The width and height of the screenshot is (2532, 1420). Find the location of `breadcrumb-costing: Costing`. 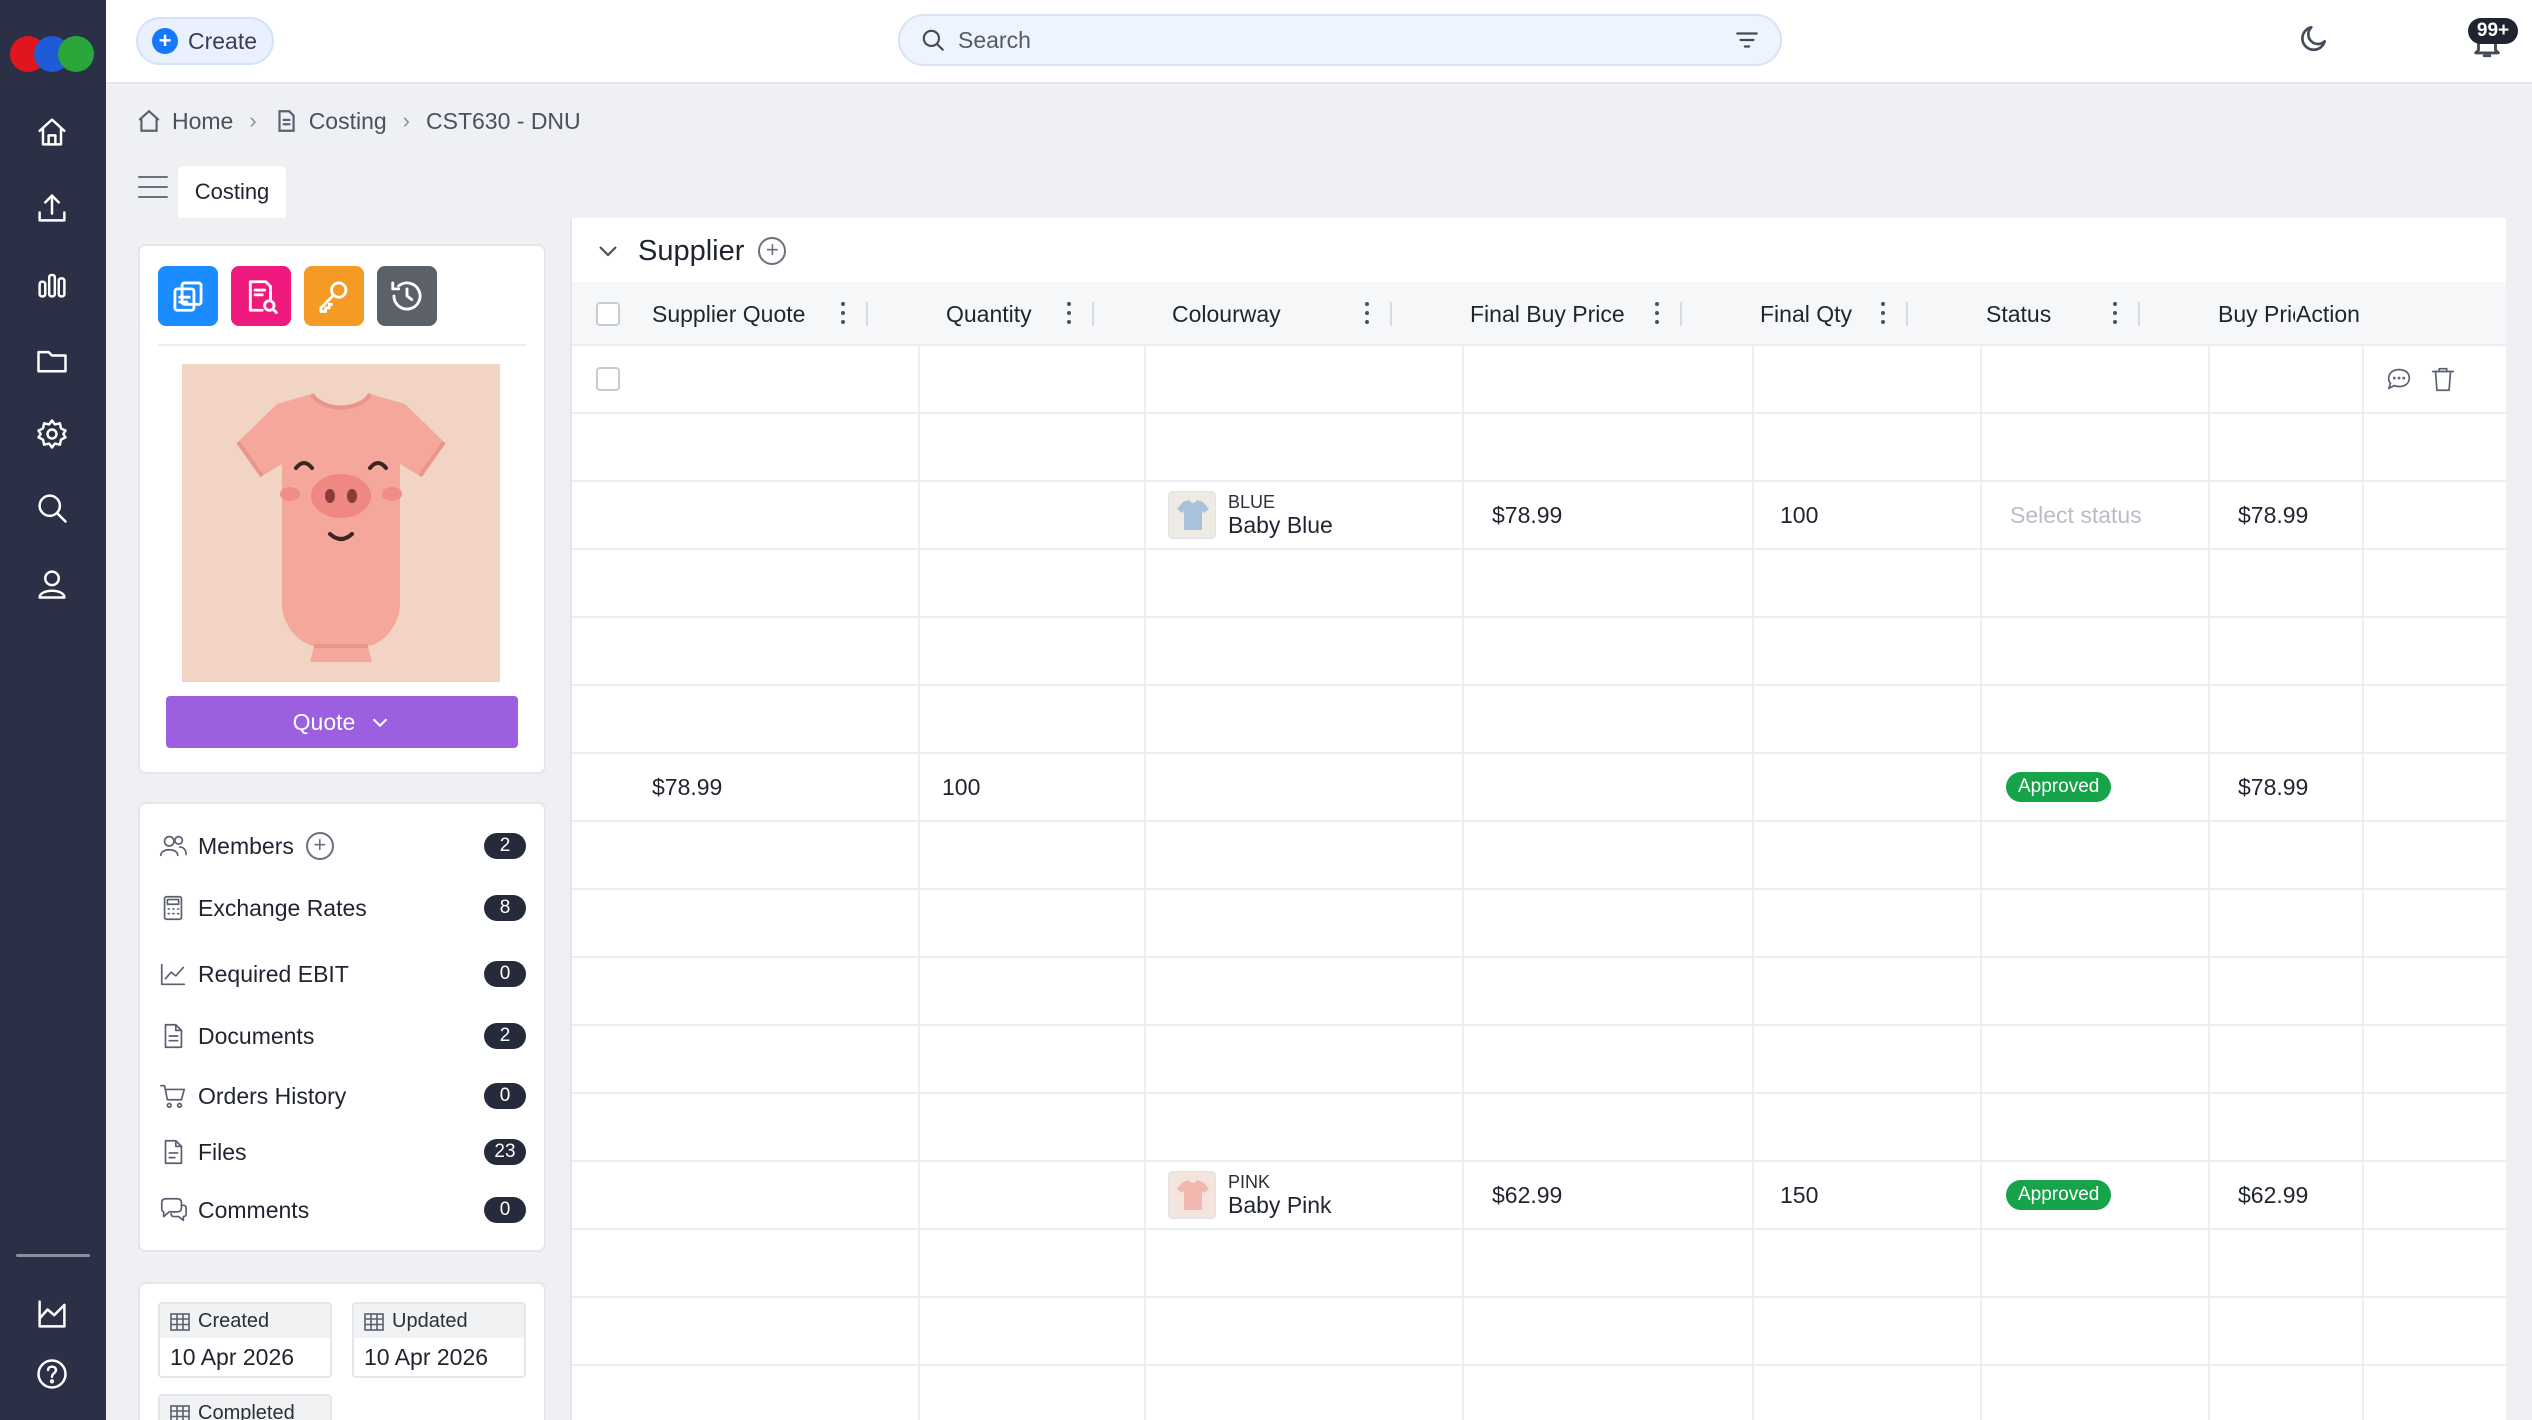

breadcrumb-costing: Costing is located at coordinates (330, 121).